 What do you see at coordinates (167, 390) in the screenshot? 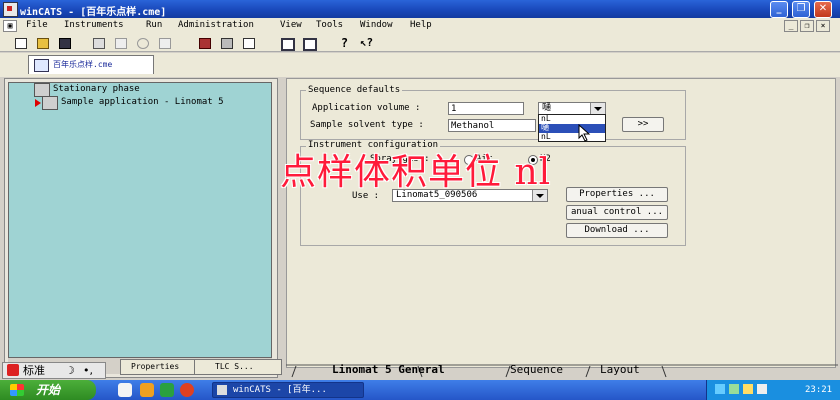
I see `quicklaunch-icon` at bounding box center [167, 390].